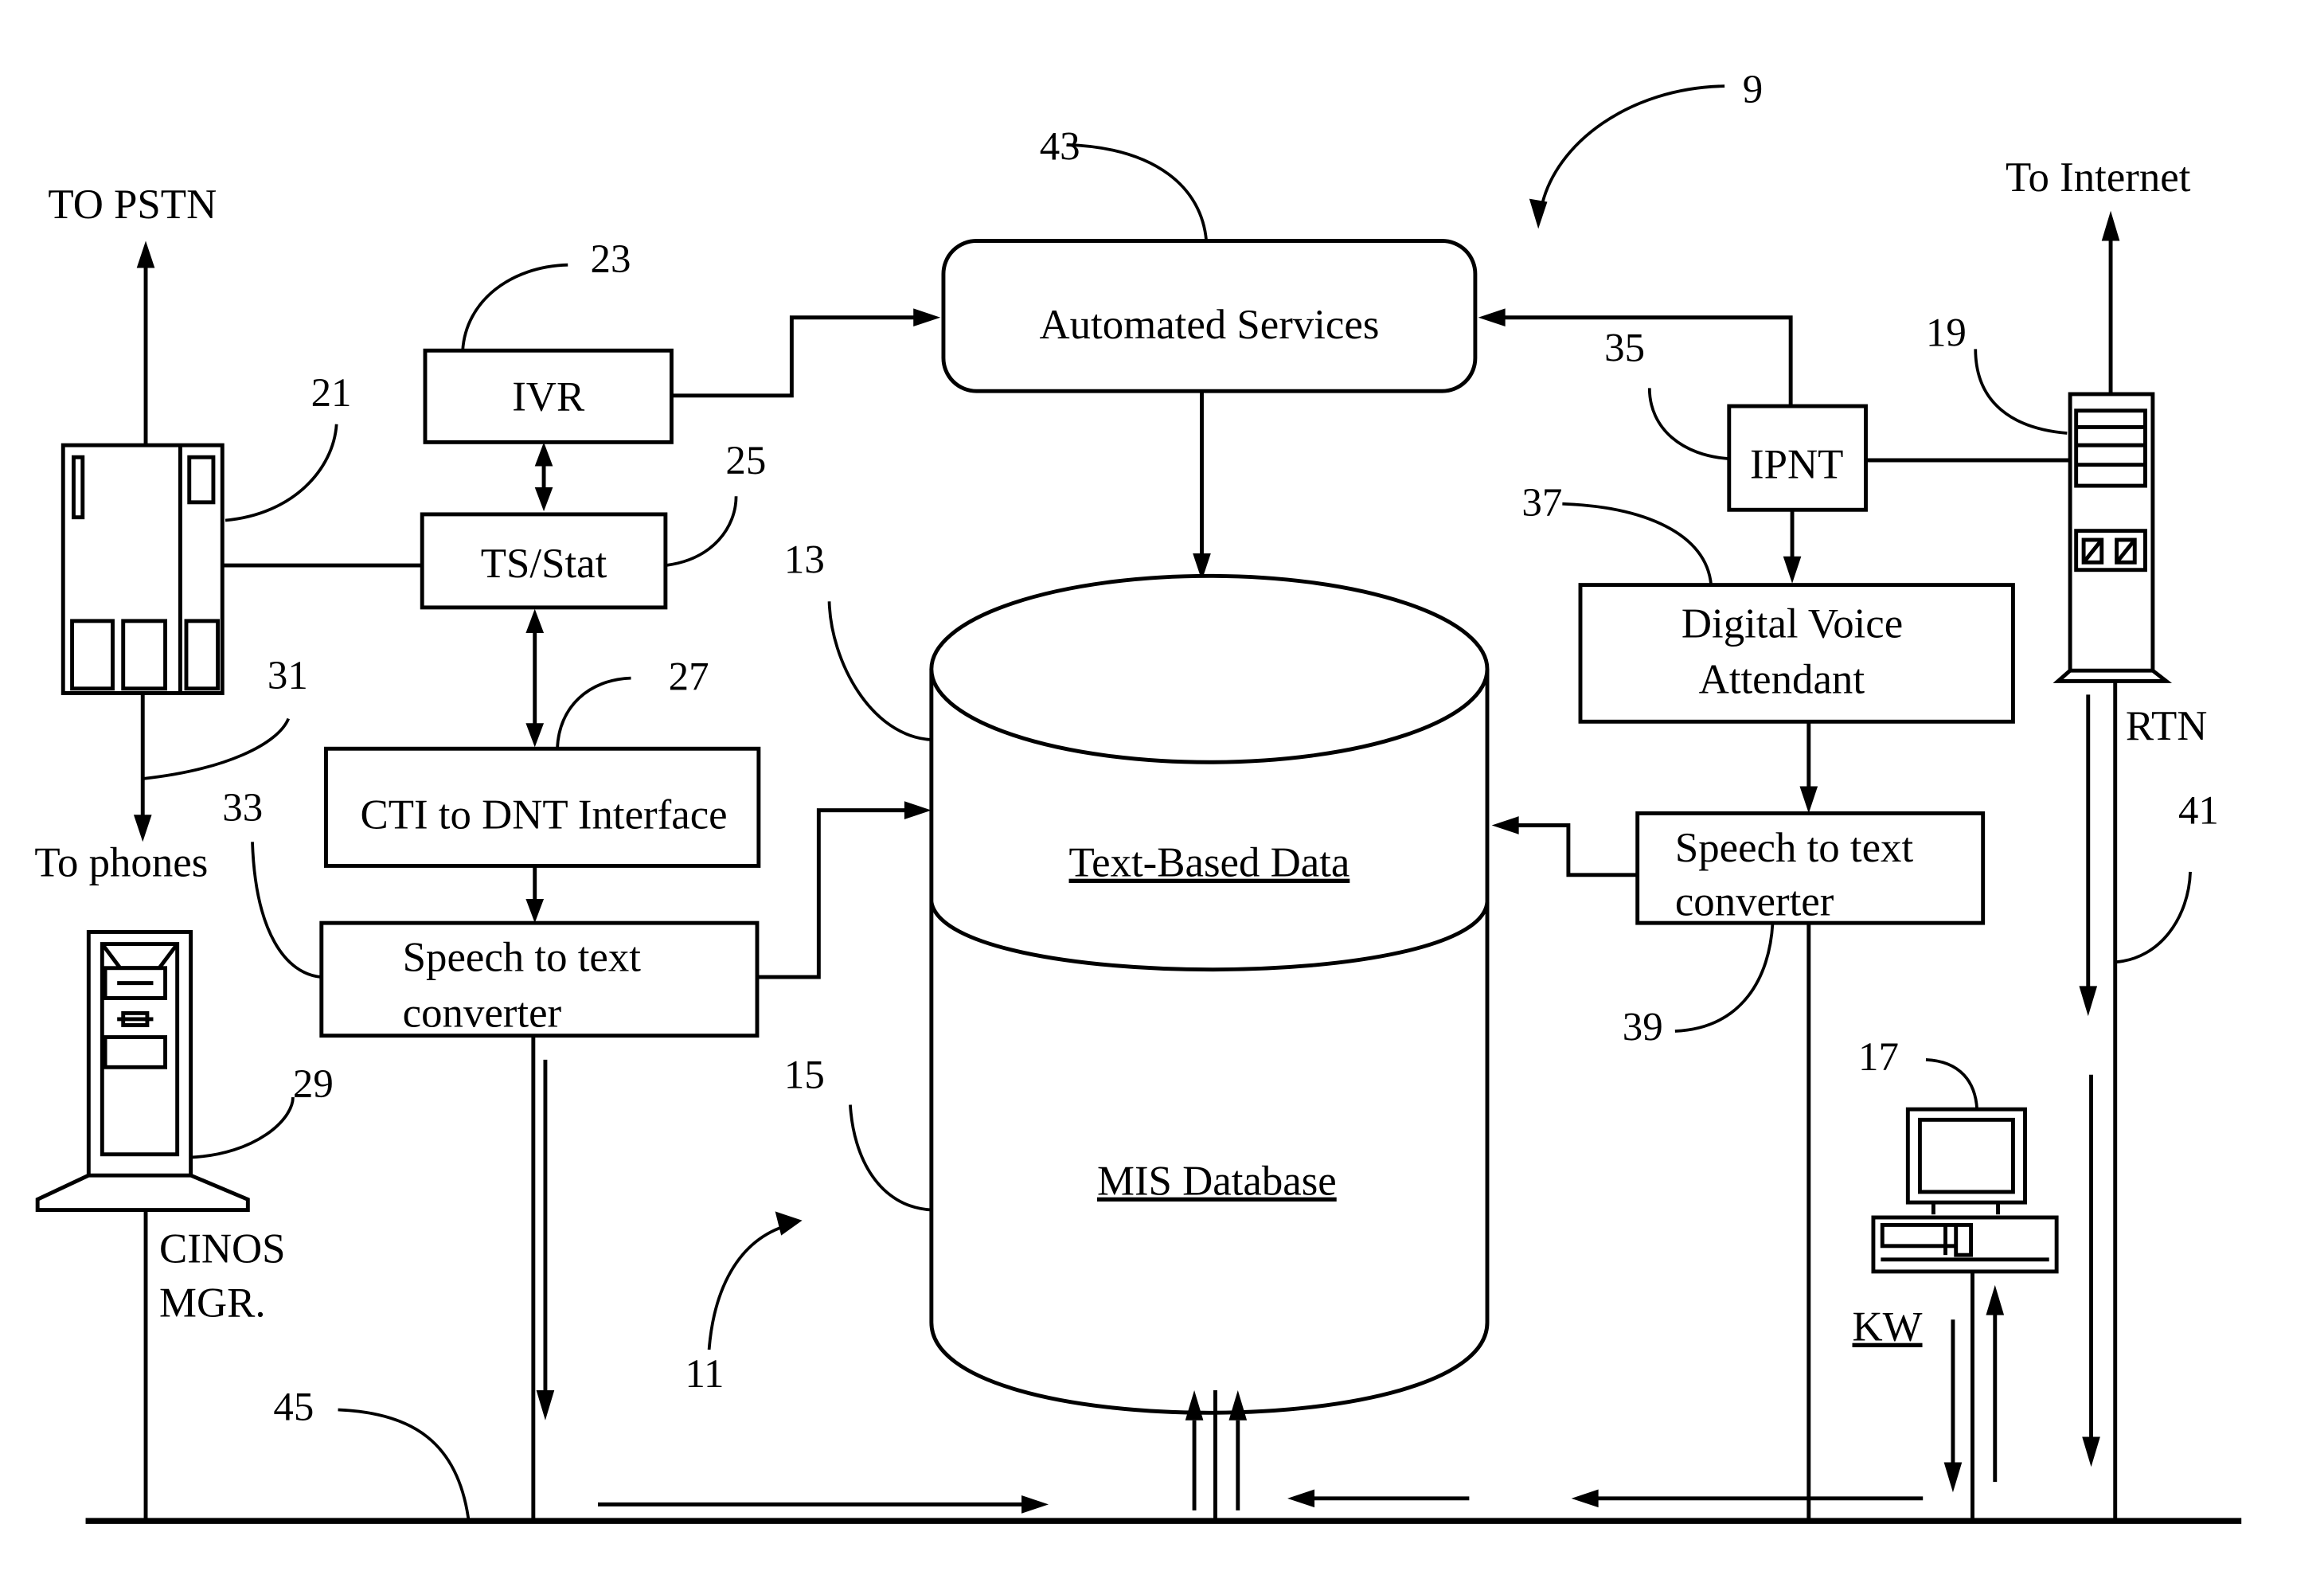 This screenshot has height=1571, width=2324. What do you see at coordinates (1060, 147) in the screenshot?
I see `as-ref: 43` at bounding box center [1060, 147].